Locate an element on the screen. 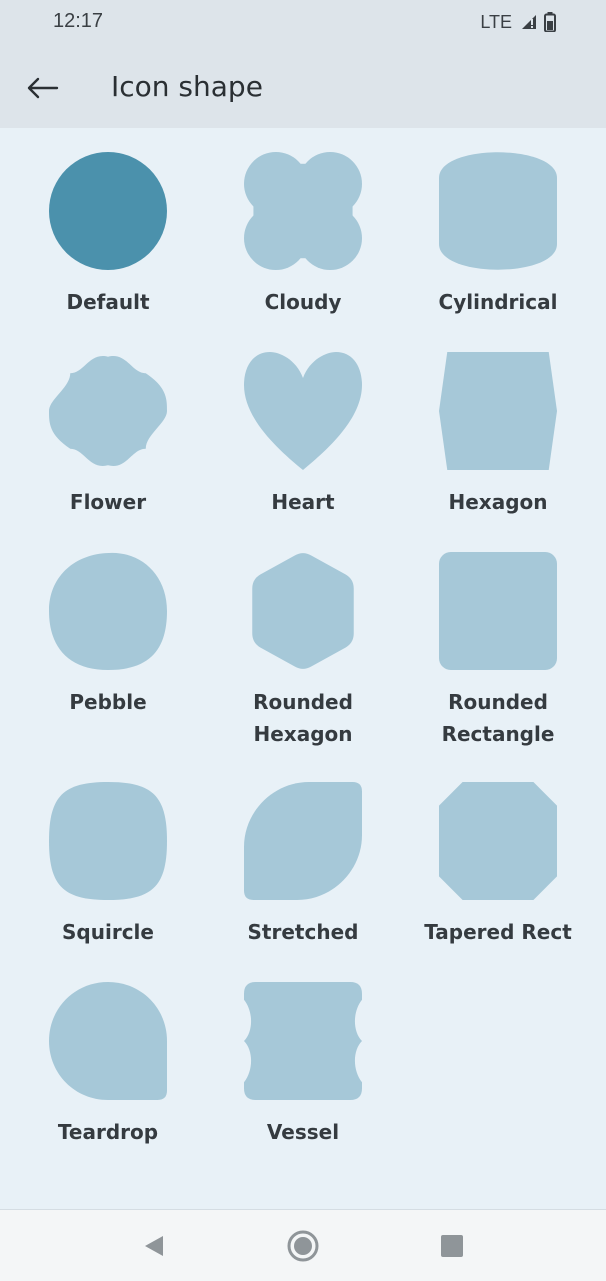 The height and width of the screenshot is (1281, 606). shape-option-squircle: Squircle is located at coordinates (108, 868).